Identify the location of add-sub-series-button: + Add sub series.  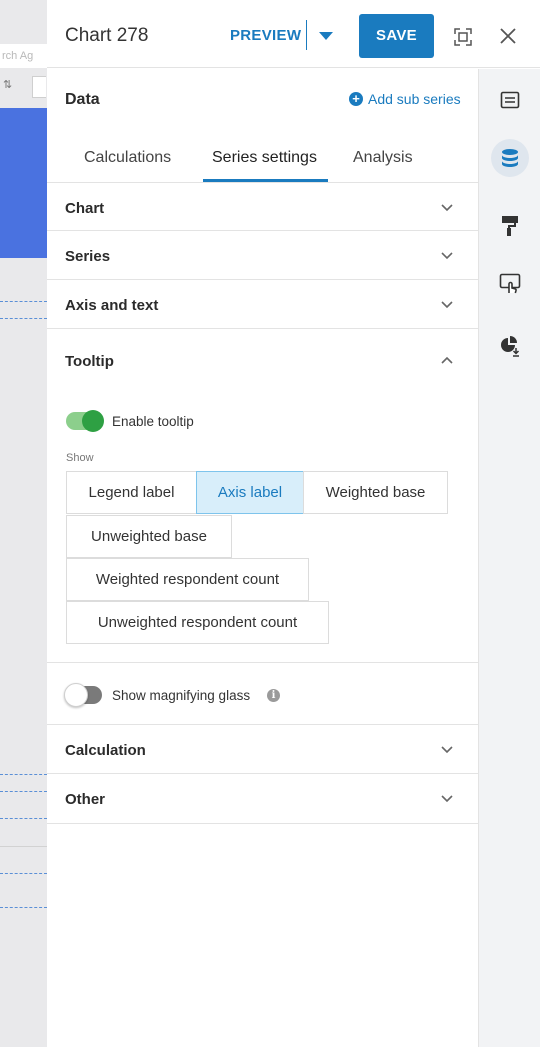
(405, 99).